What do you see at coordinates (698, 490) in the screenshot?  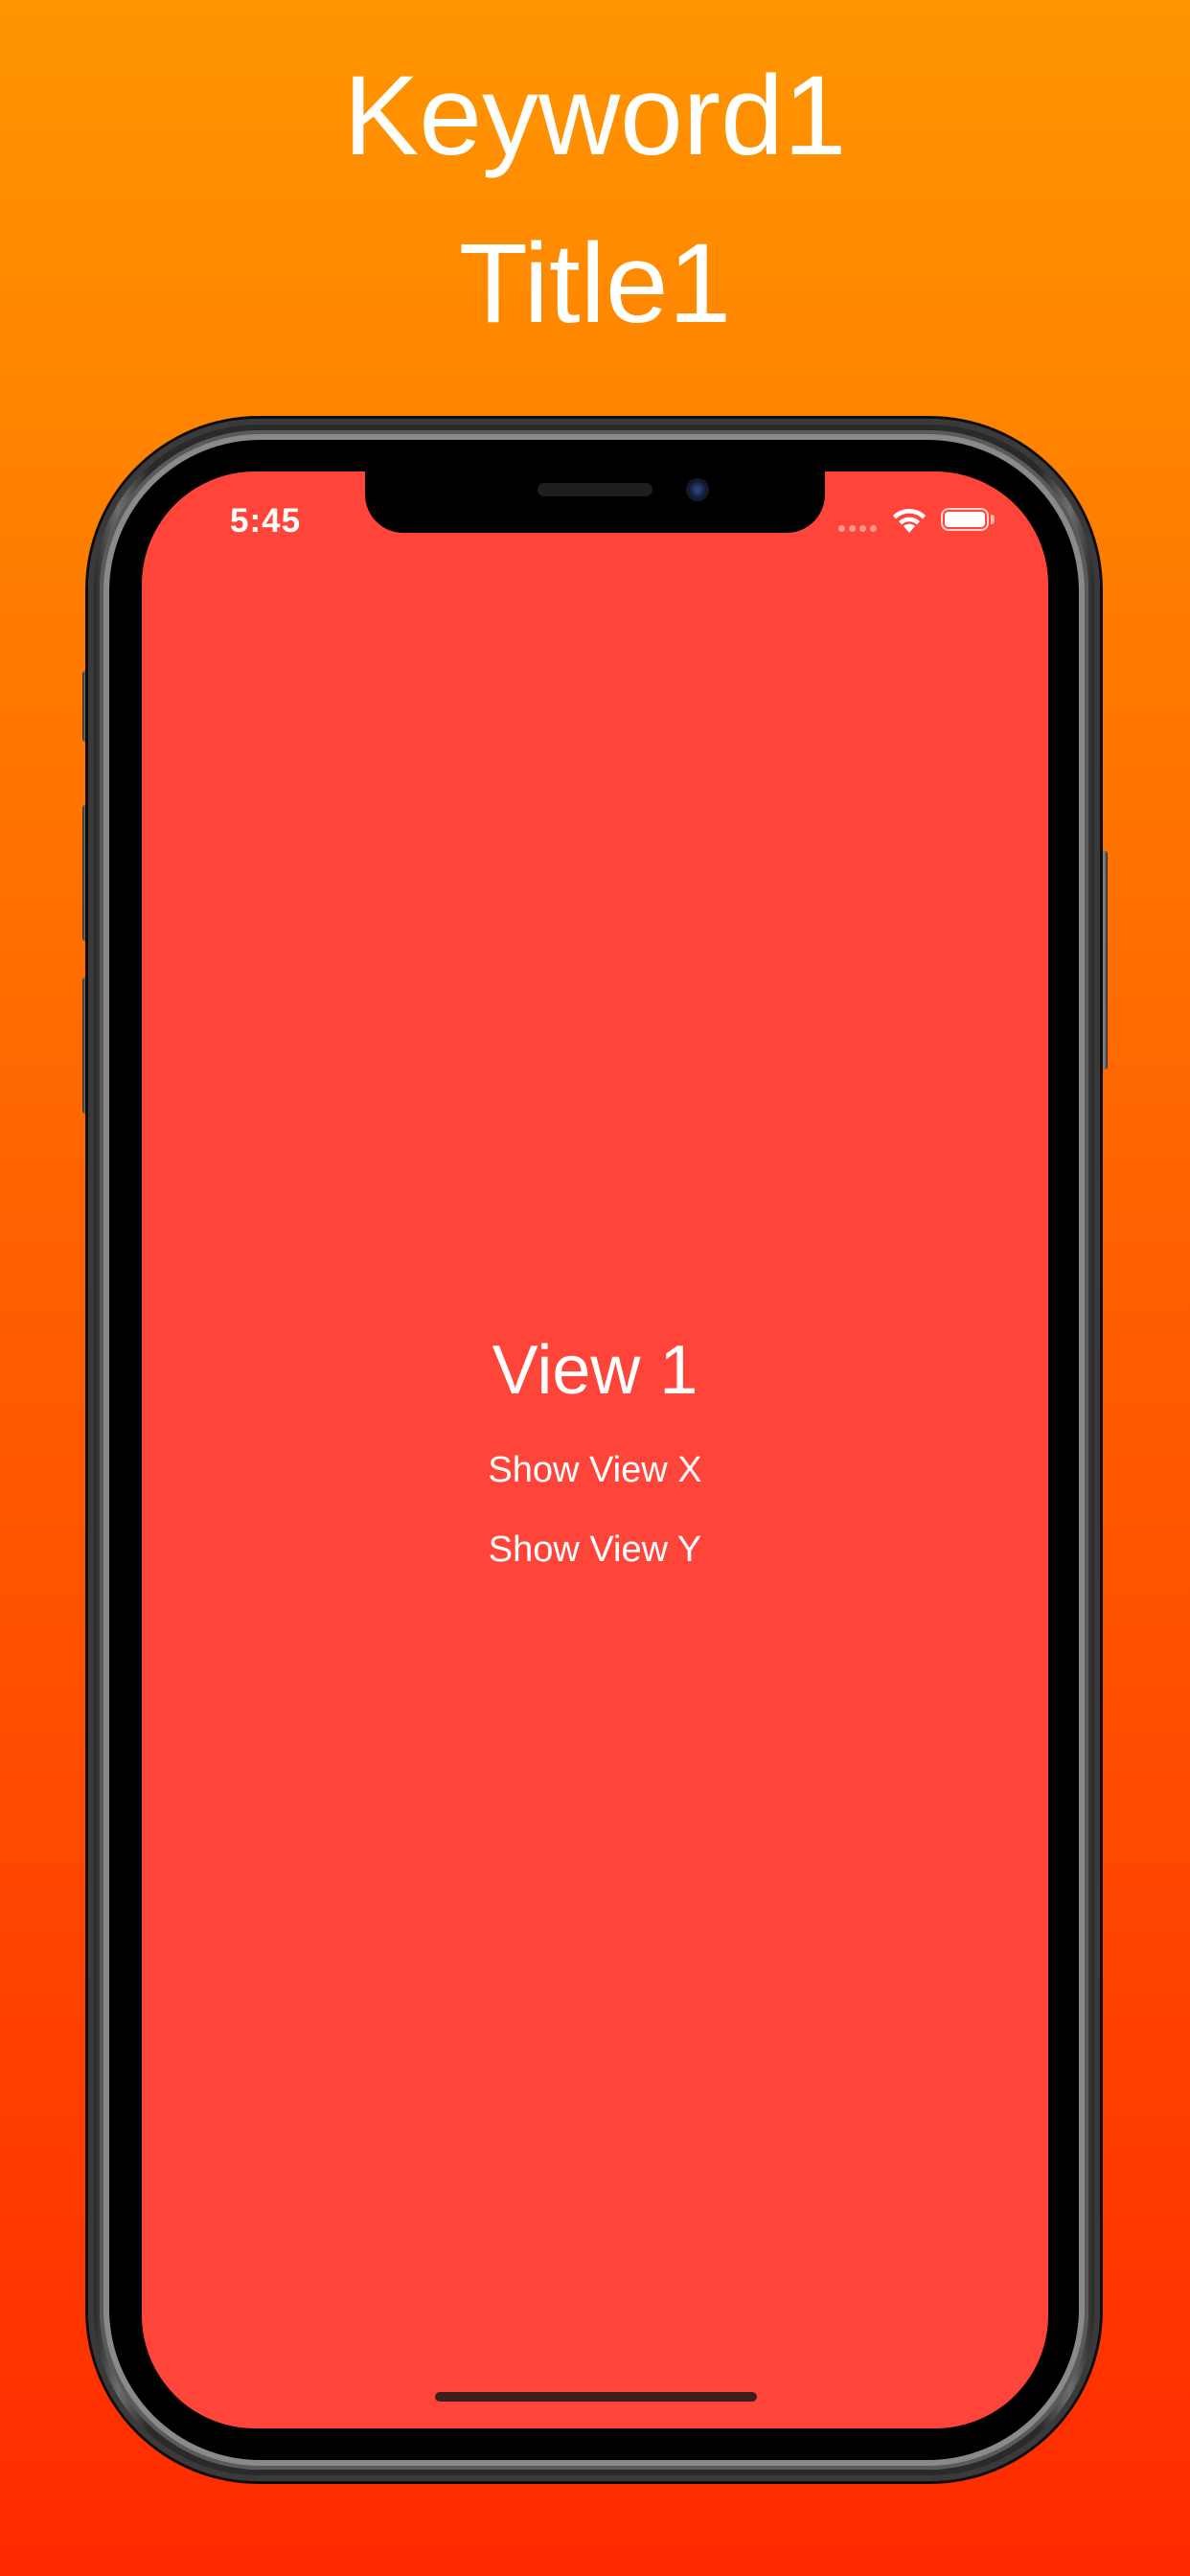 I see `front-camera` at bounding box center [698, 490].